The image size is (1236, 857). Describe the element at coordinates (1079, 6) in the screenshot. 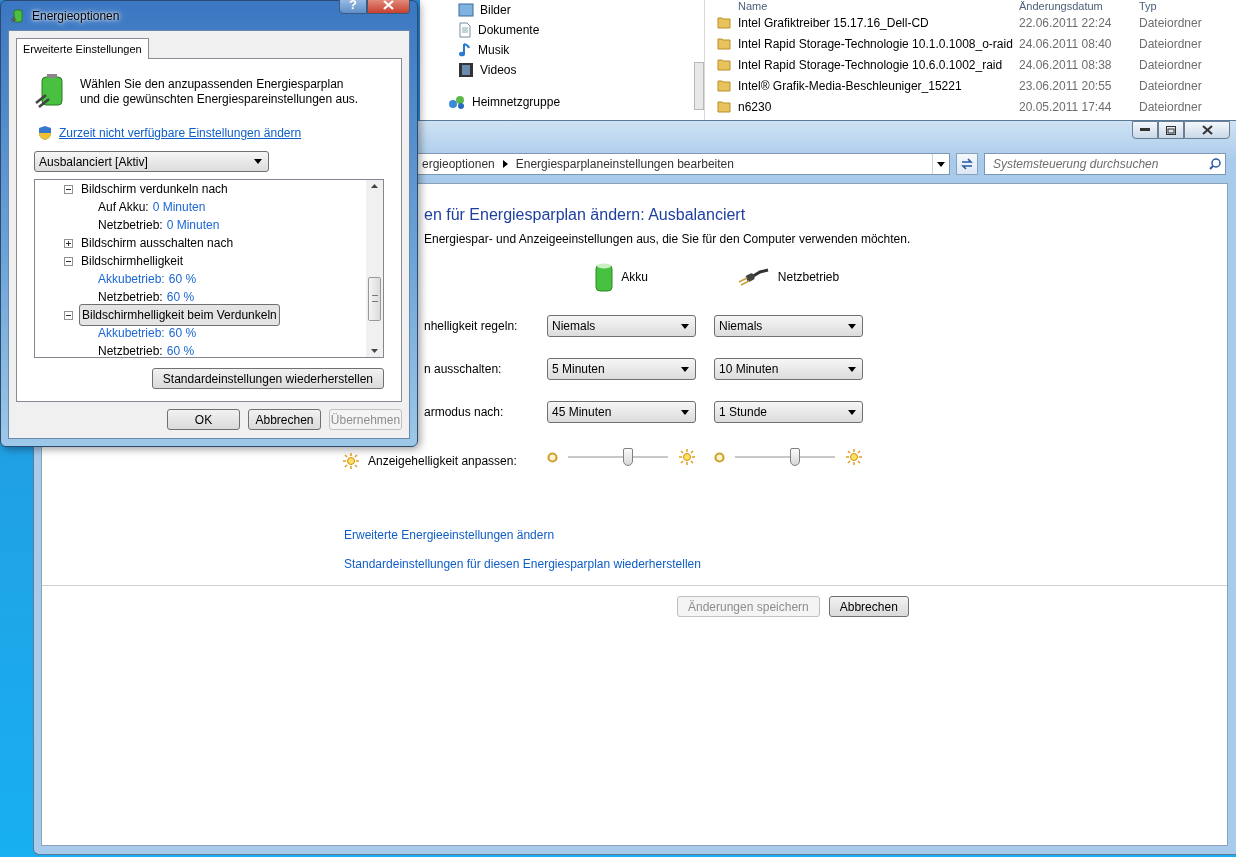

I see `column-header: Änderungsdatum` at that location.